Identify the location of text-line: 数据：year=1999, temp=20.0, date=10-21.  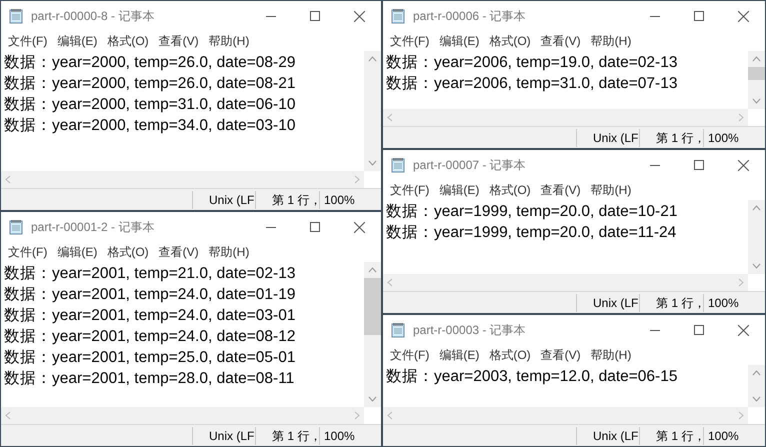
(532, 212).